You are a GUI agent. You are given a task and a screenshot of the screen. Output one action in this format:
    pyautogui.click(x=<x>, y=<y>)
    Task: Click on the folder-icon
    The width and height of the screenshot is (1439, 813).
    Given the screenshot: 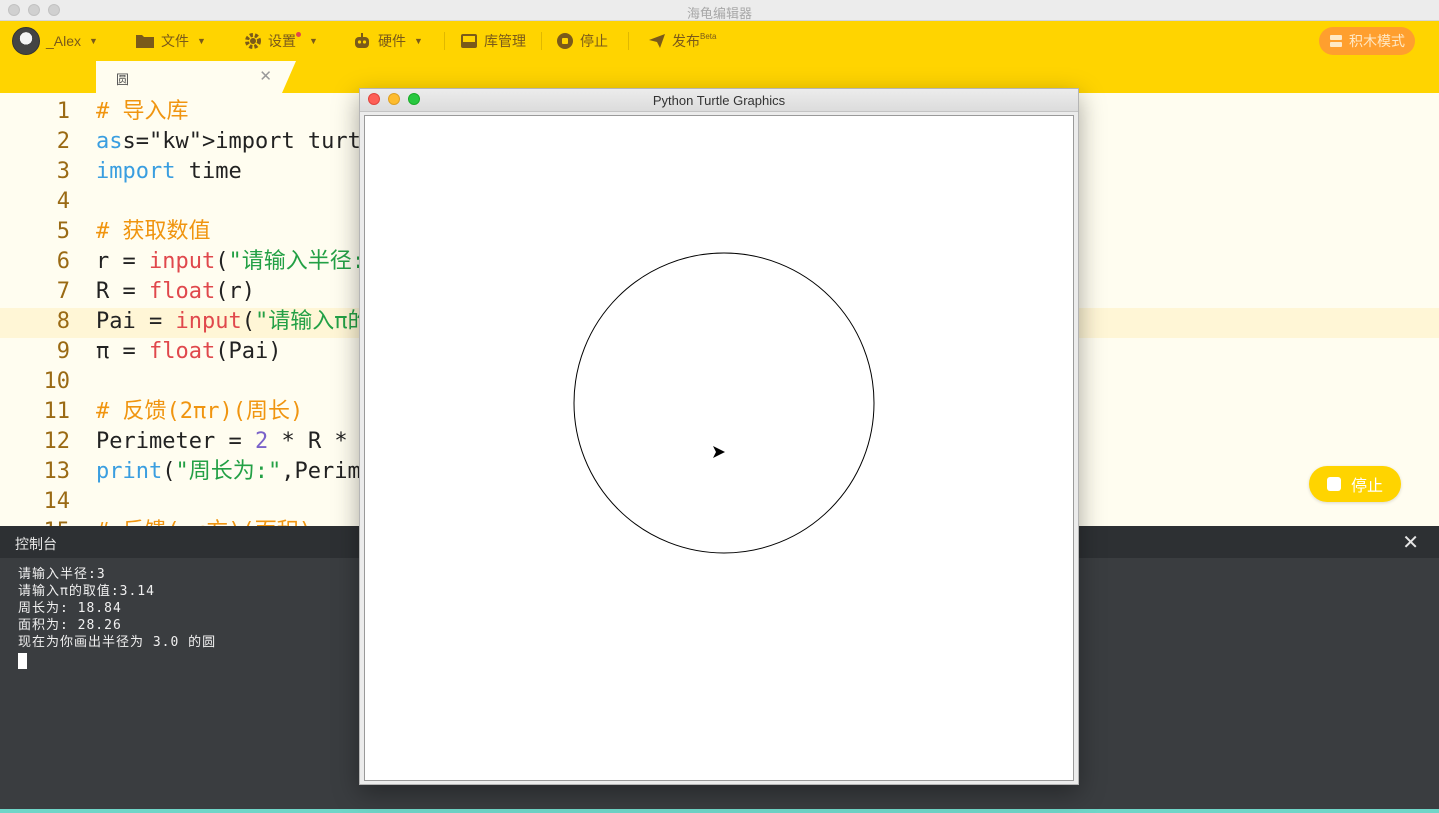 What is the action you would take?
    pyautogui.click(x=145, y=41)
    